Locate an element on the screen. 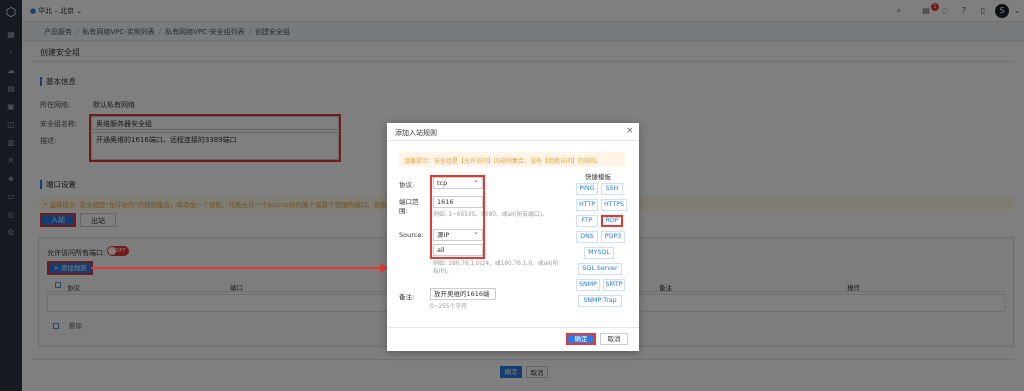 The height and width of the screenshot is (391, 1024). quick-ssh: SSH is located at coordinates (612, 189).